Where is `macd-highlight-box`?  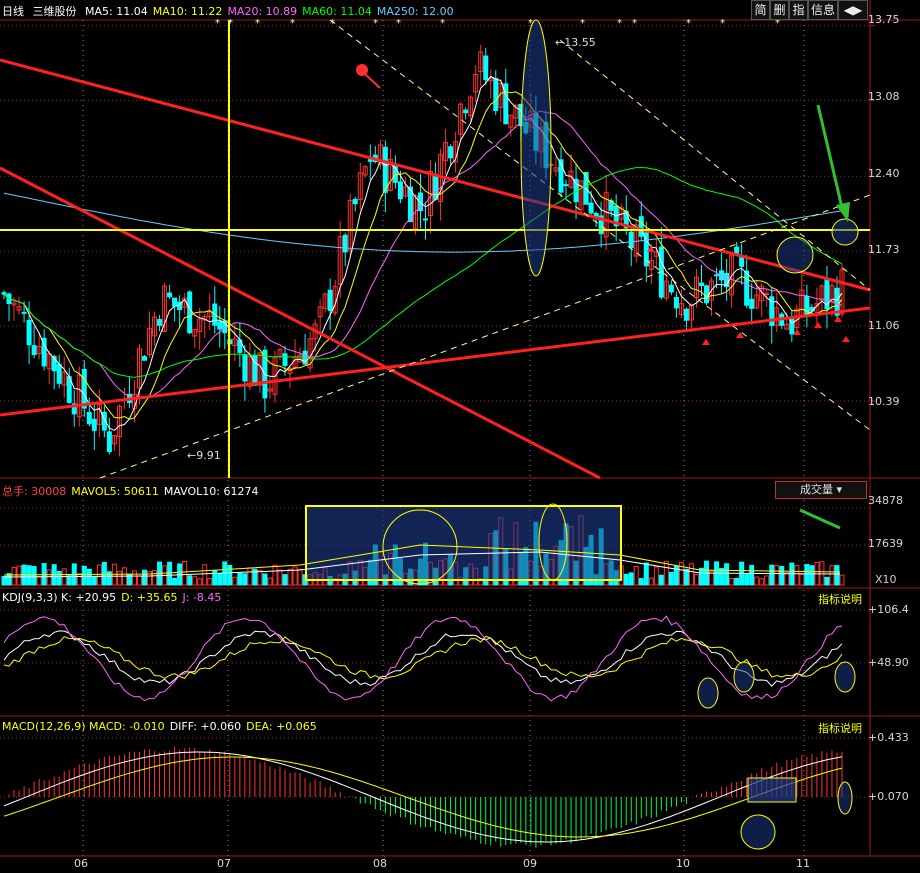 macd-highlight-box is located at coordinates (772, 790).